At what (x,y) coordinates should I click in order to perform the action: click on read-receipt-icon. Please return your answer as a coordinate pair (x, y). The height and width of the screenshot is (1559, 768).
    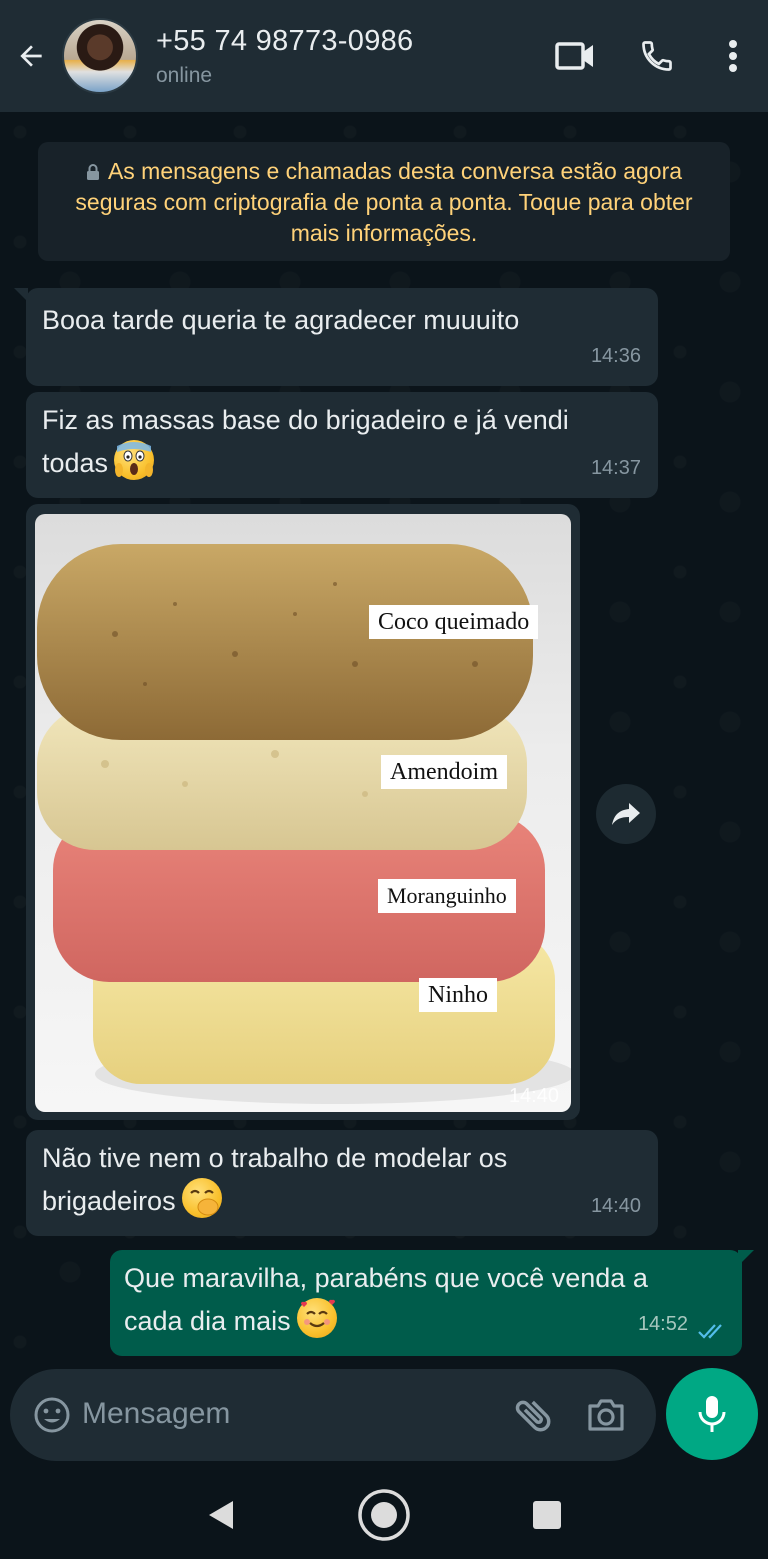
    Looking at the image, I should click on (710, 1331).